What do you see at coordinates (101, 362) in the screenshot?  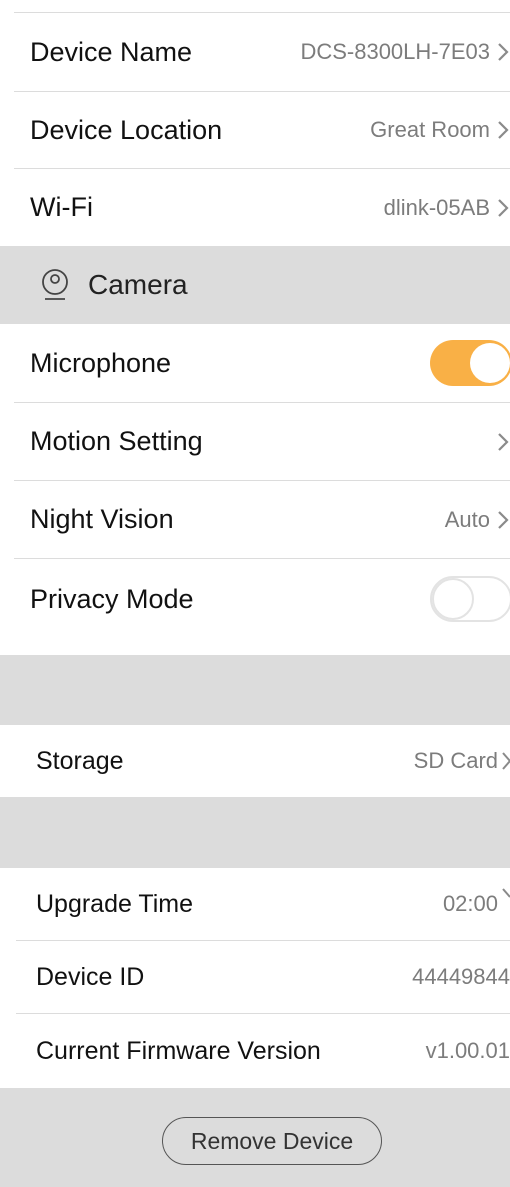 I see `microphone-label: Microphone` at bounding box center [101, 362].